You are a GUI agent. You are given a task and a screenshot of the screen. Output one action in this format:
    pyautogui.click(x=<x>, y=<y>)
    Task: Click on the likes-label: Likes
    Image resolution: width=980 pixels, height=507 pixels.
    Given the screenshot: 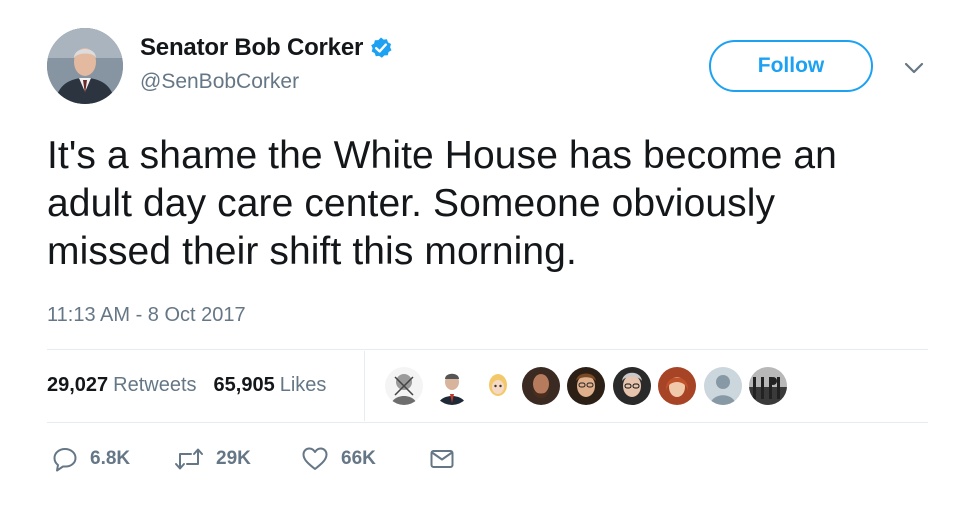 What is the action you would take?
    pyautogui.click(x=303, y=385)
    